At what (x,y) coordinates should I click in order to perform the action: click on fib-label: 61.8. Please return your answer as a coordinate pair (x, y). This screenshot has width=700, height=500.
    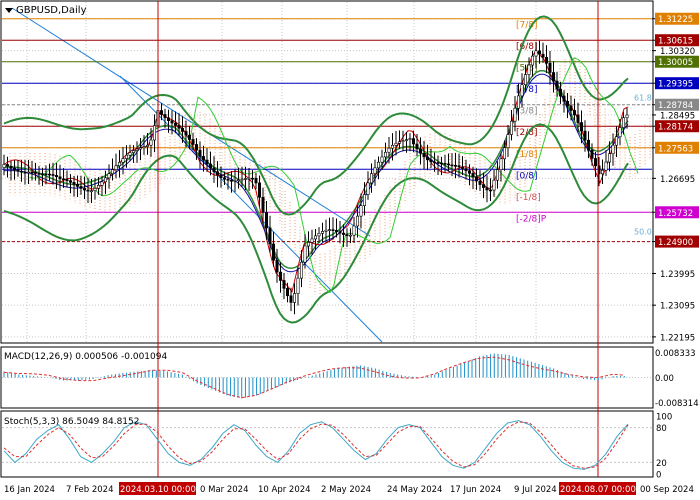
    Looking at the image, I should click on (643, 98).